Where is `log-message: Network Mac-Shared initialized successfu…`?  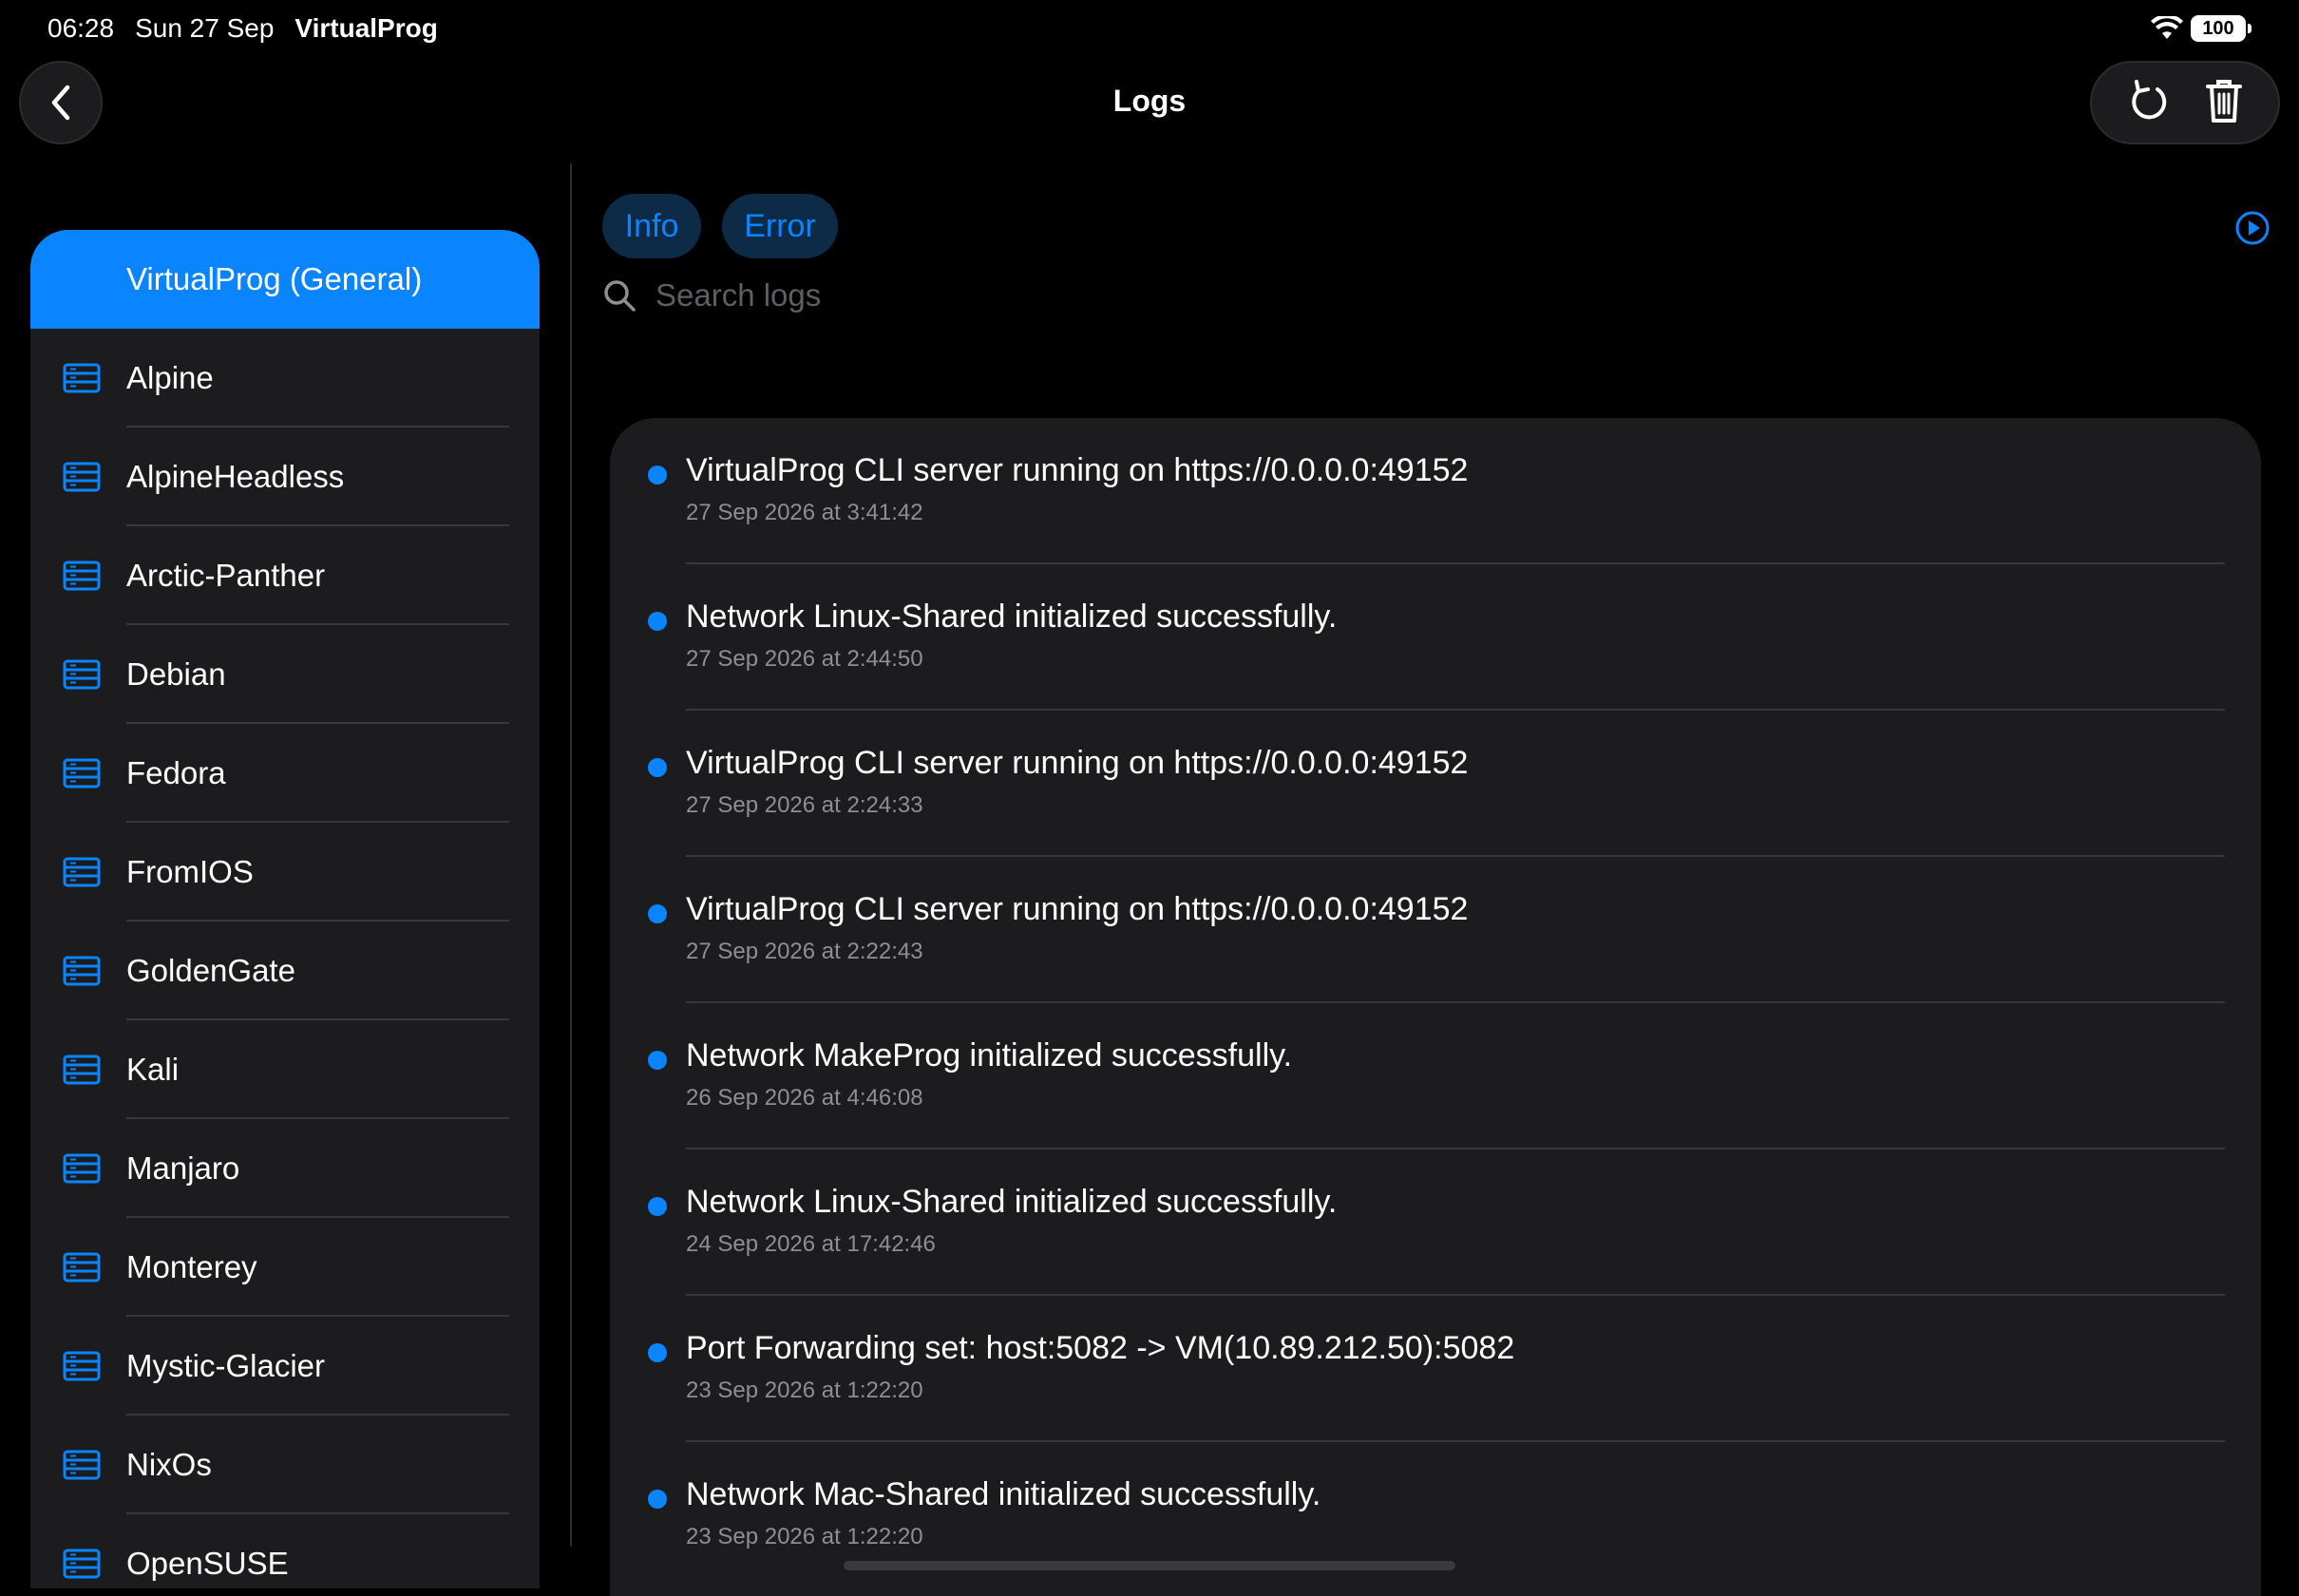 log-message: Network Mac-Shared initialized successfu… is located at coordinates (1003, 1494).